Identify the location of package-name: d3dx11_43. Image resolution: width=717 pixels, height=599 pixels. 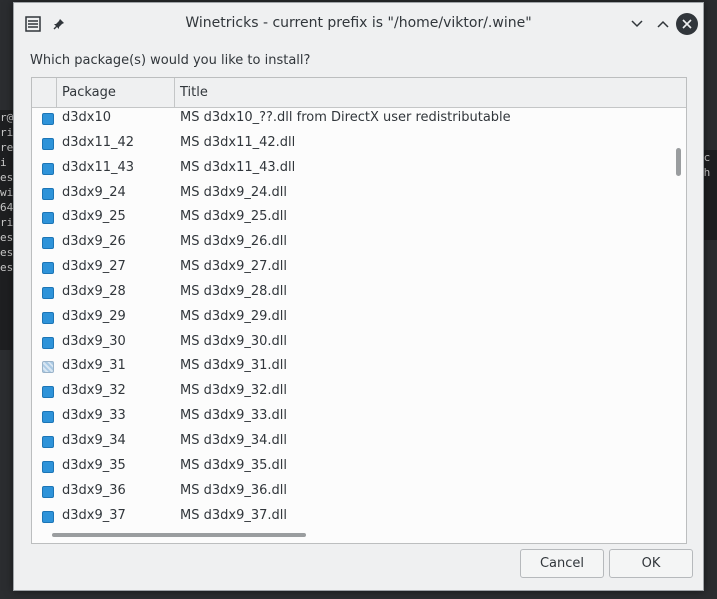
(98, 167).